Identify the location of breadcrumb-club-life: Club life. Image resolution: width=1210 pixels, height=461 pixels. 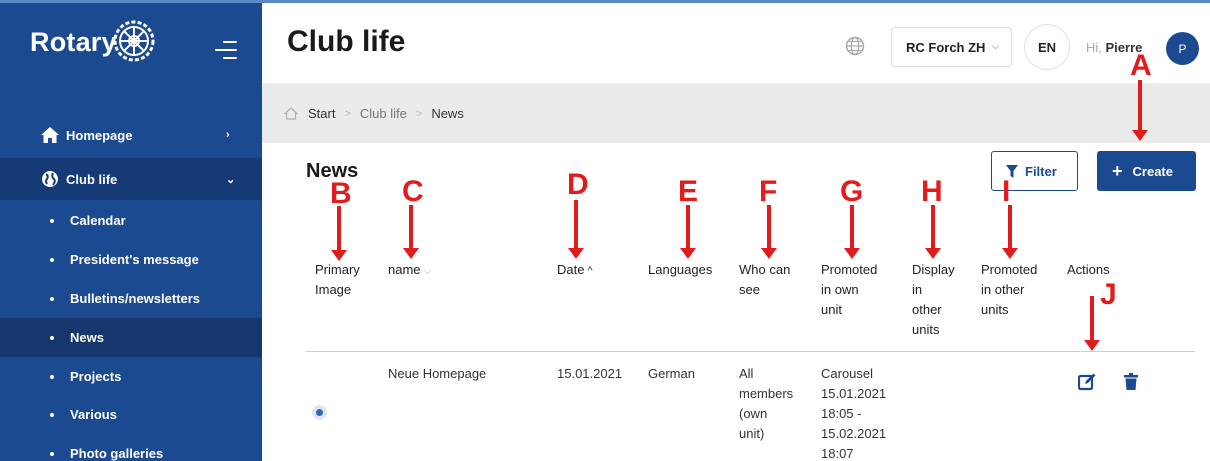
(383, 113).